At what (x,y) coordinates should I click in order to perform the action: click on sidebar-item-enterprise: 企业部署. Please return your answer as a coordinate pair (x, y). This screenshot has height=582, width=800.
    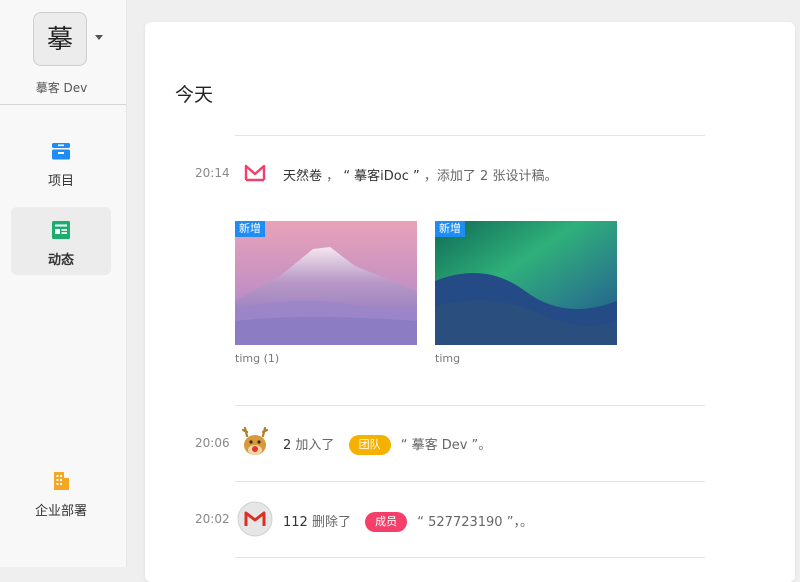
    Looking at the image, I should click on (61, 492).